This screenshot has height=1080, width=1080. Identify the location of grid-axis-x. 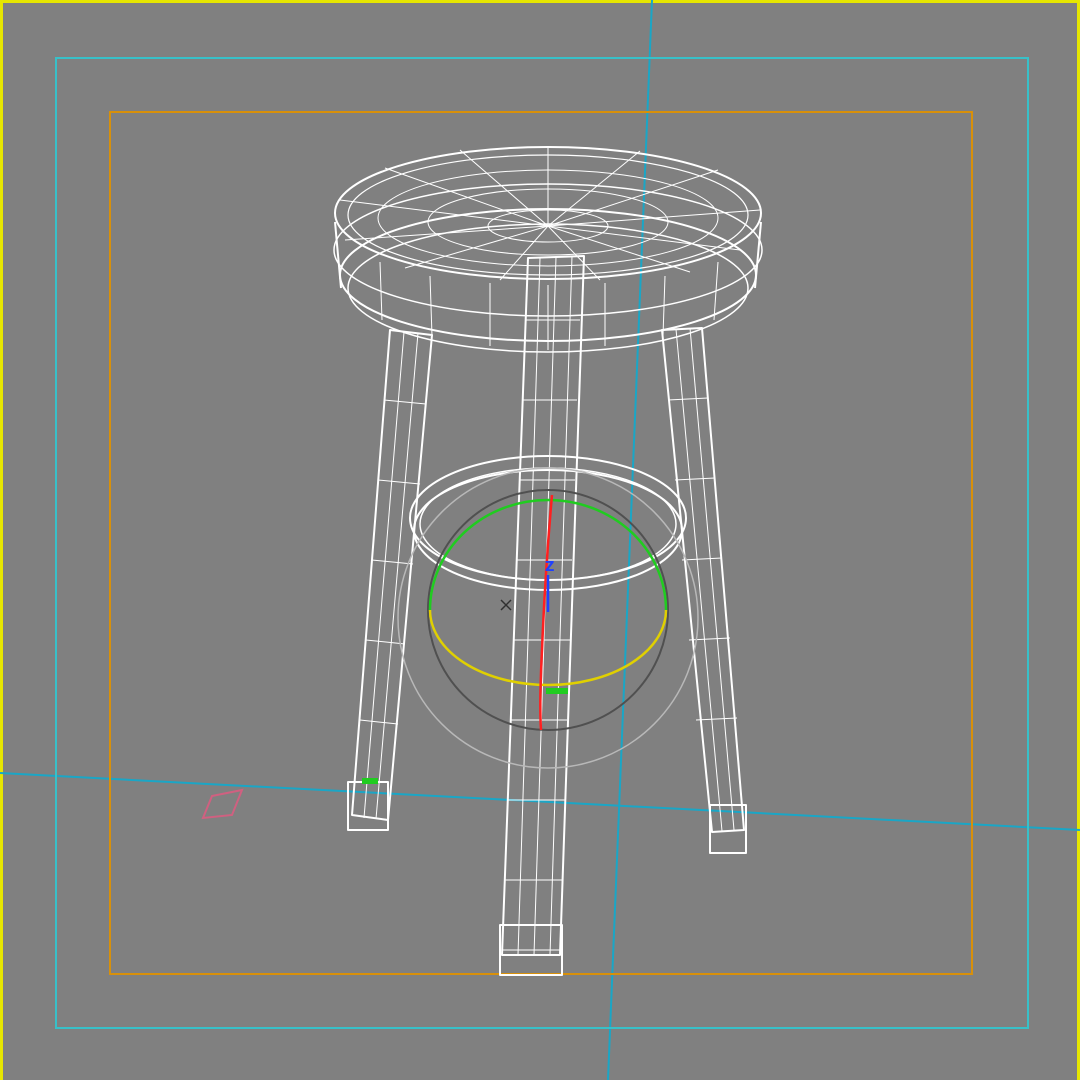
(540, 801).